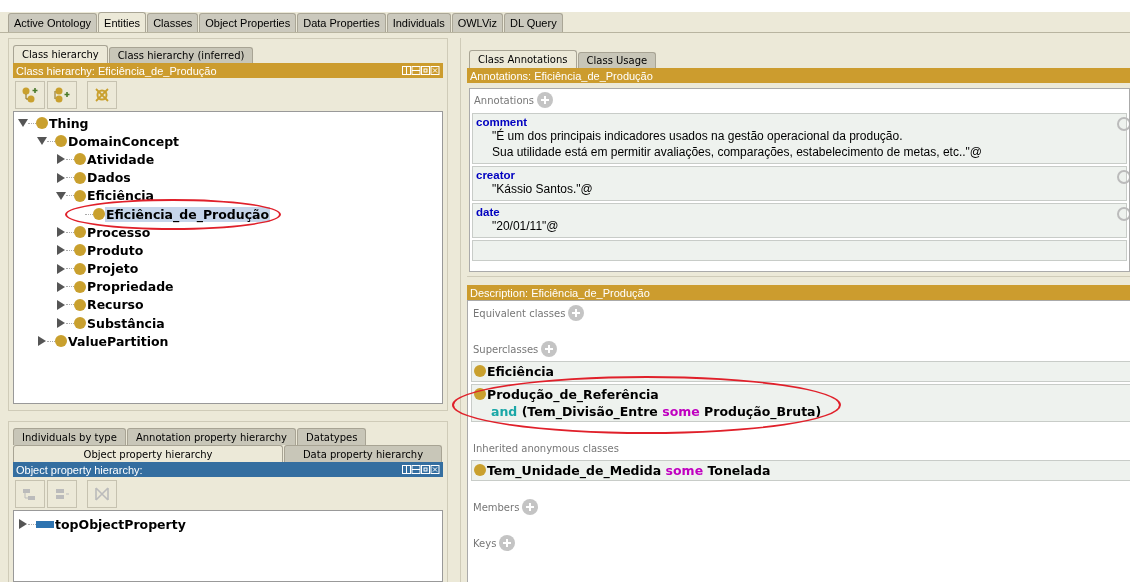 This screenshot has width=1130, height=582. I want to click on view-tab: Class hierarchy, so click(60, 54).